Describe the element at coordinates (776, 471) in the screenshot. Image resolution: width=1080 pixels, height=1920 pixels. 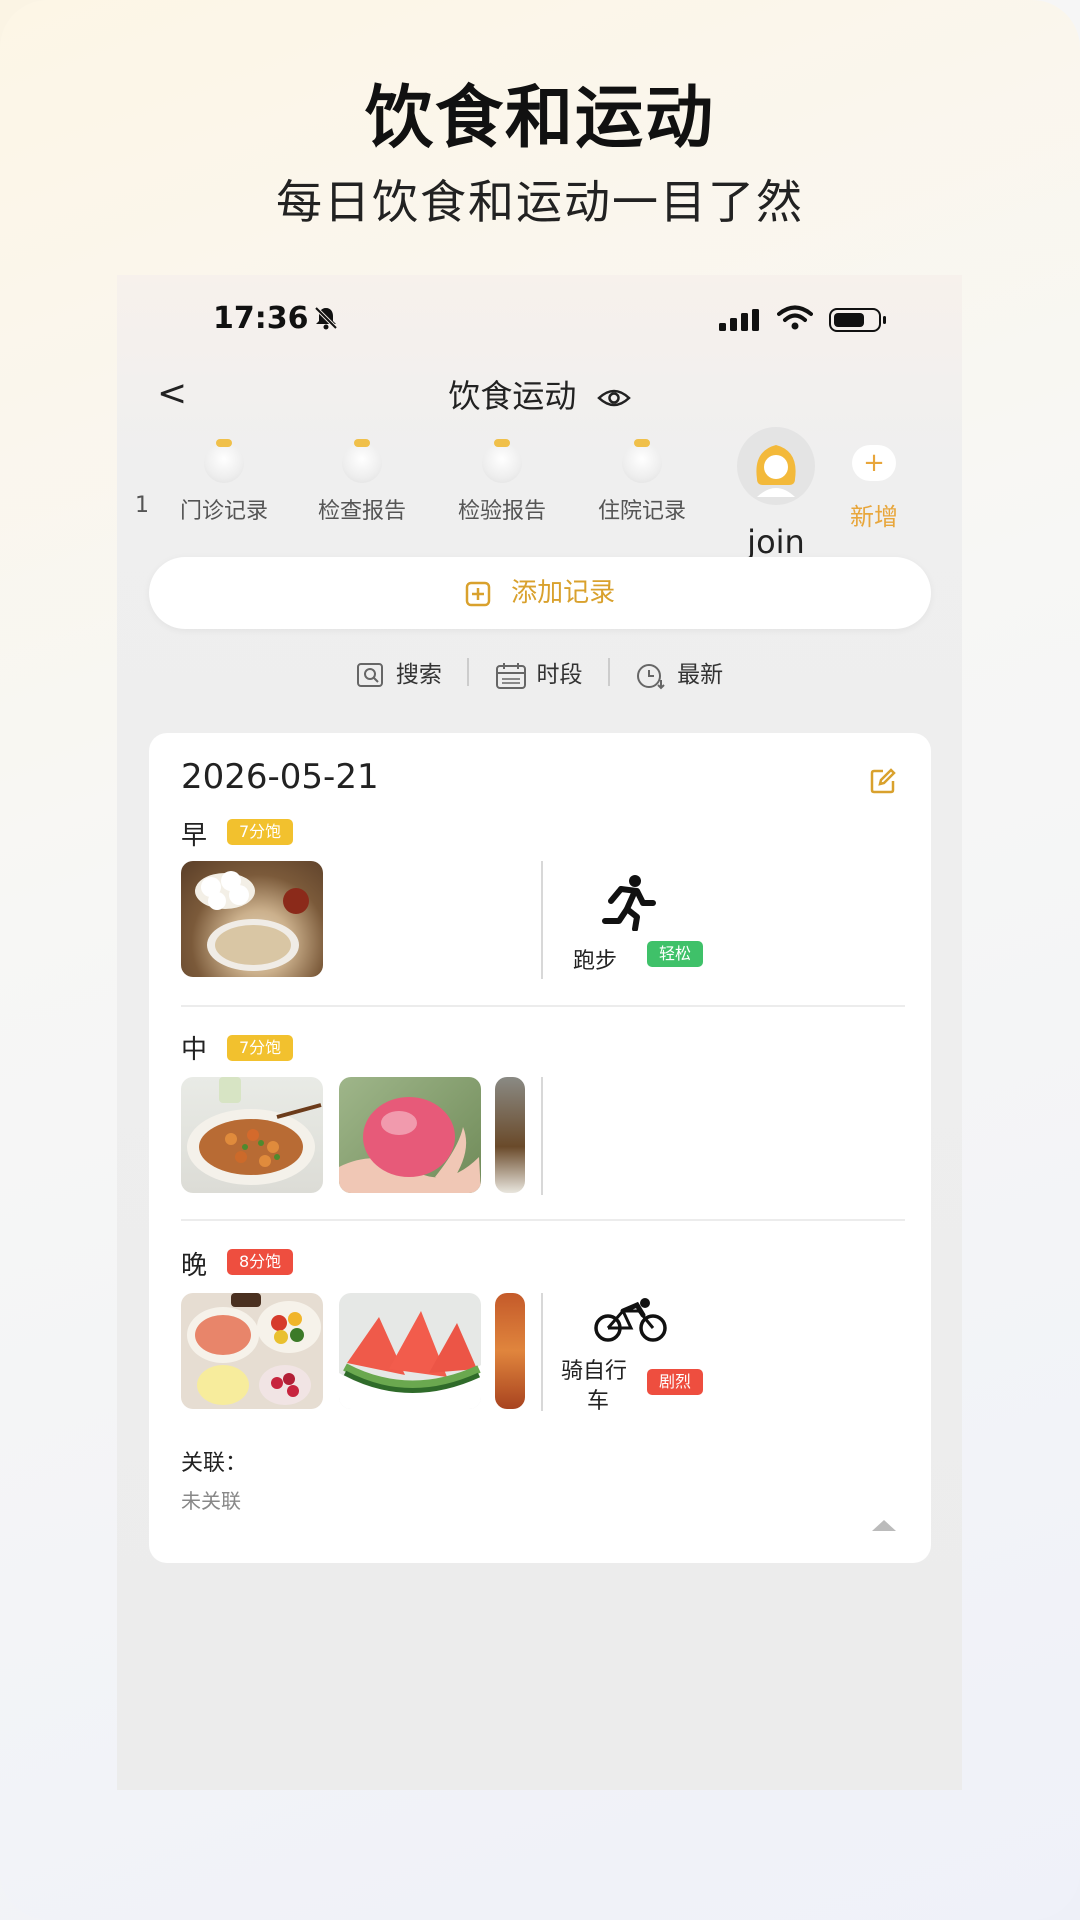
I see `user-avatar-icon` at that location.